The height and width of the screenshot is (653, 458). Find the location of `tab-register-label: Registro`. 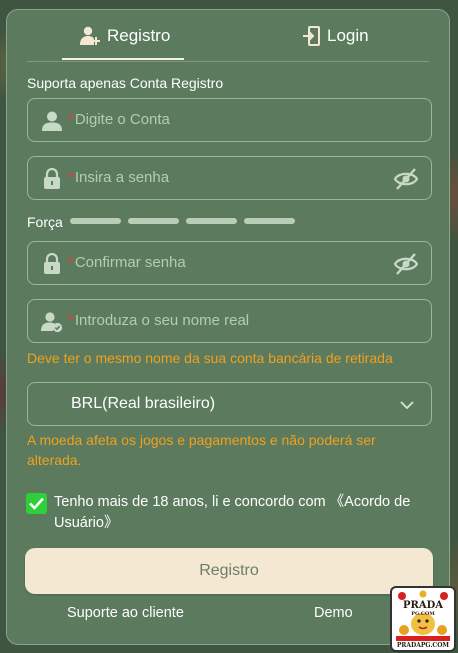

tab-register-label: Registro is located at coordinates (139, 35).